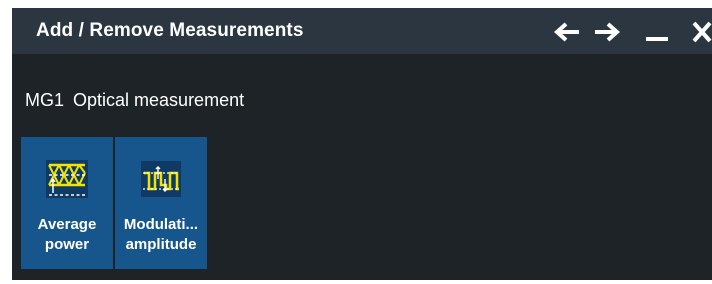 This screenshot has height=284, width=712. Describe the element at coordinates (657, 39) in the screenshot. I see `minimize-icon` at that location.